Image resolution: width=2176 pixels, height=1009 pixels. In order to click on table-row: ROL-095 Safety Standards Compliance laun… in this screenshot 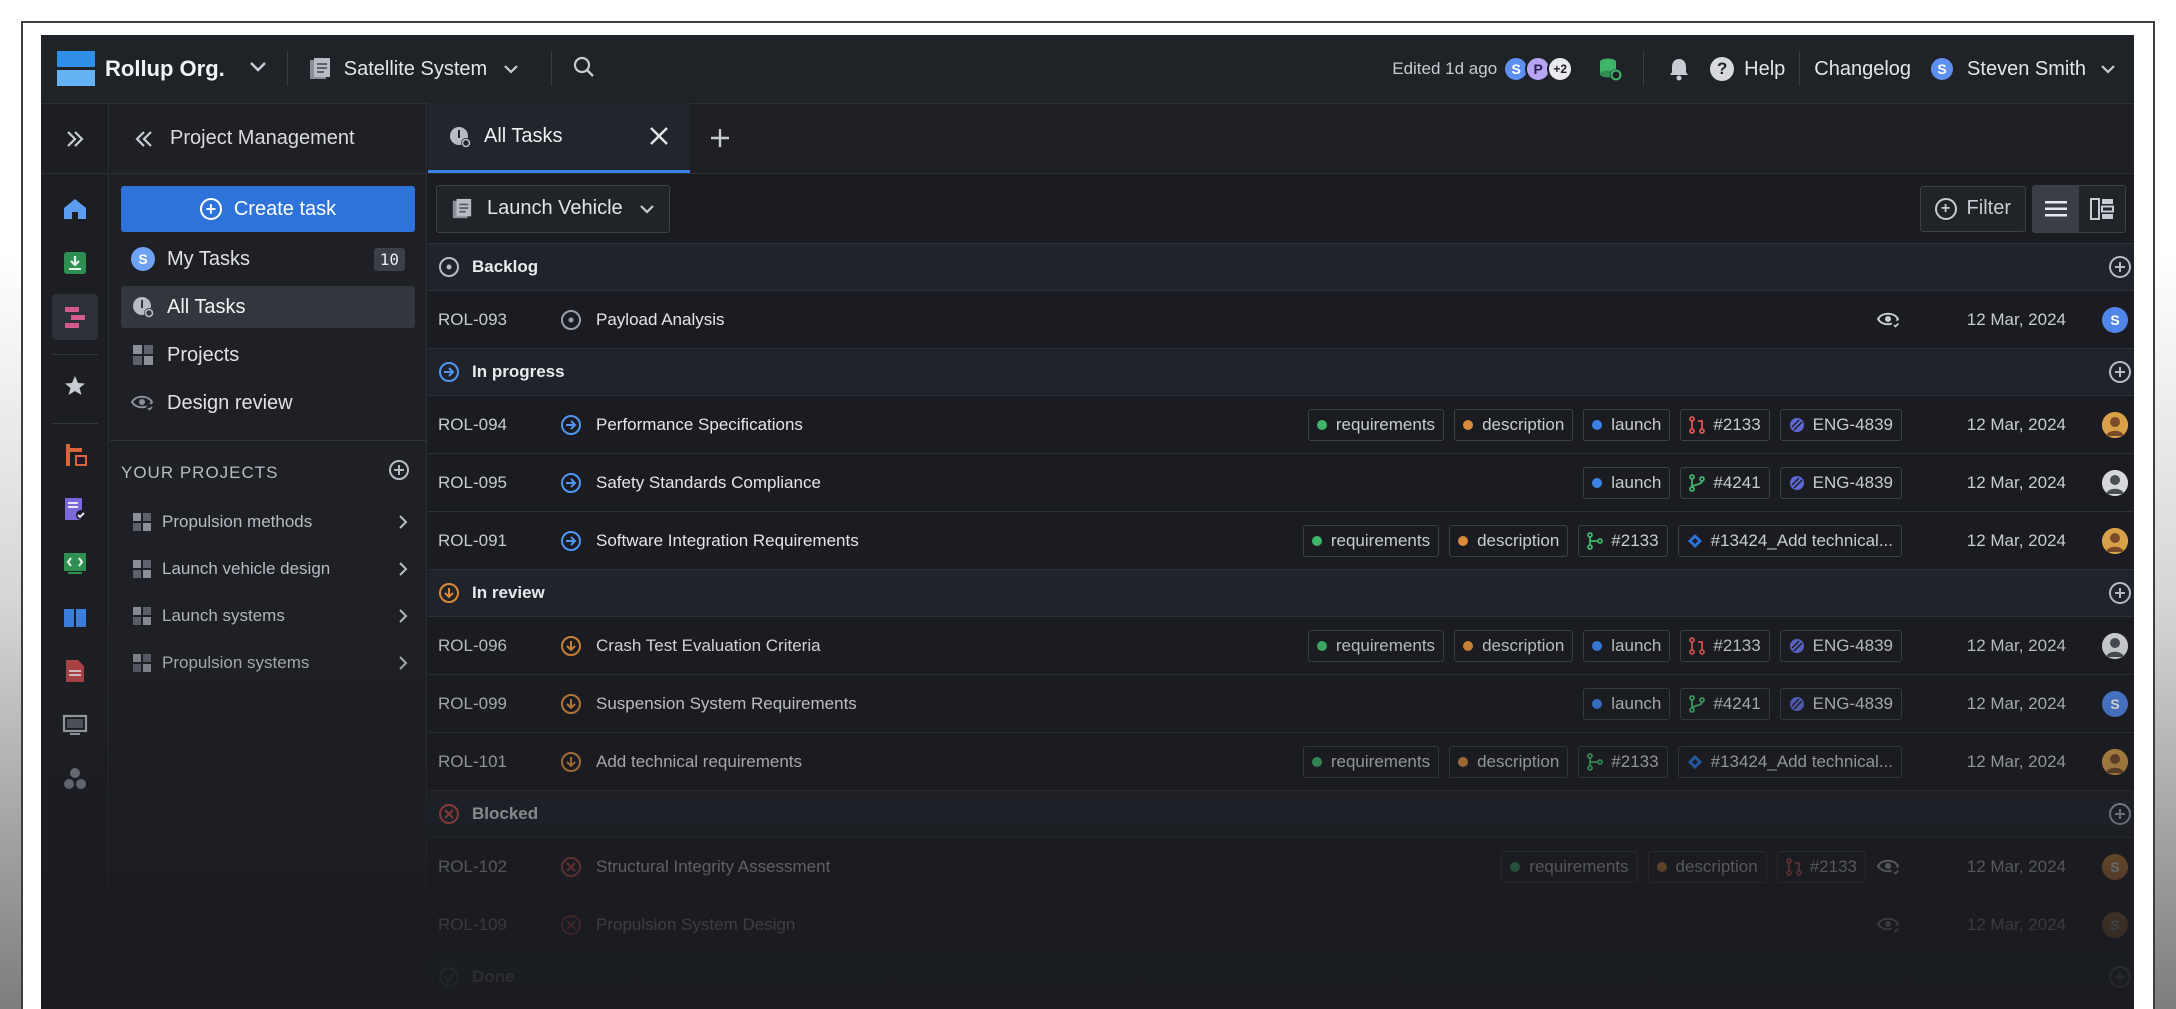, I will do `click(1281, 483)`.